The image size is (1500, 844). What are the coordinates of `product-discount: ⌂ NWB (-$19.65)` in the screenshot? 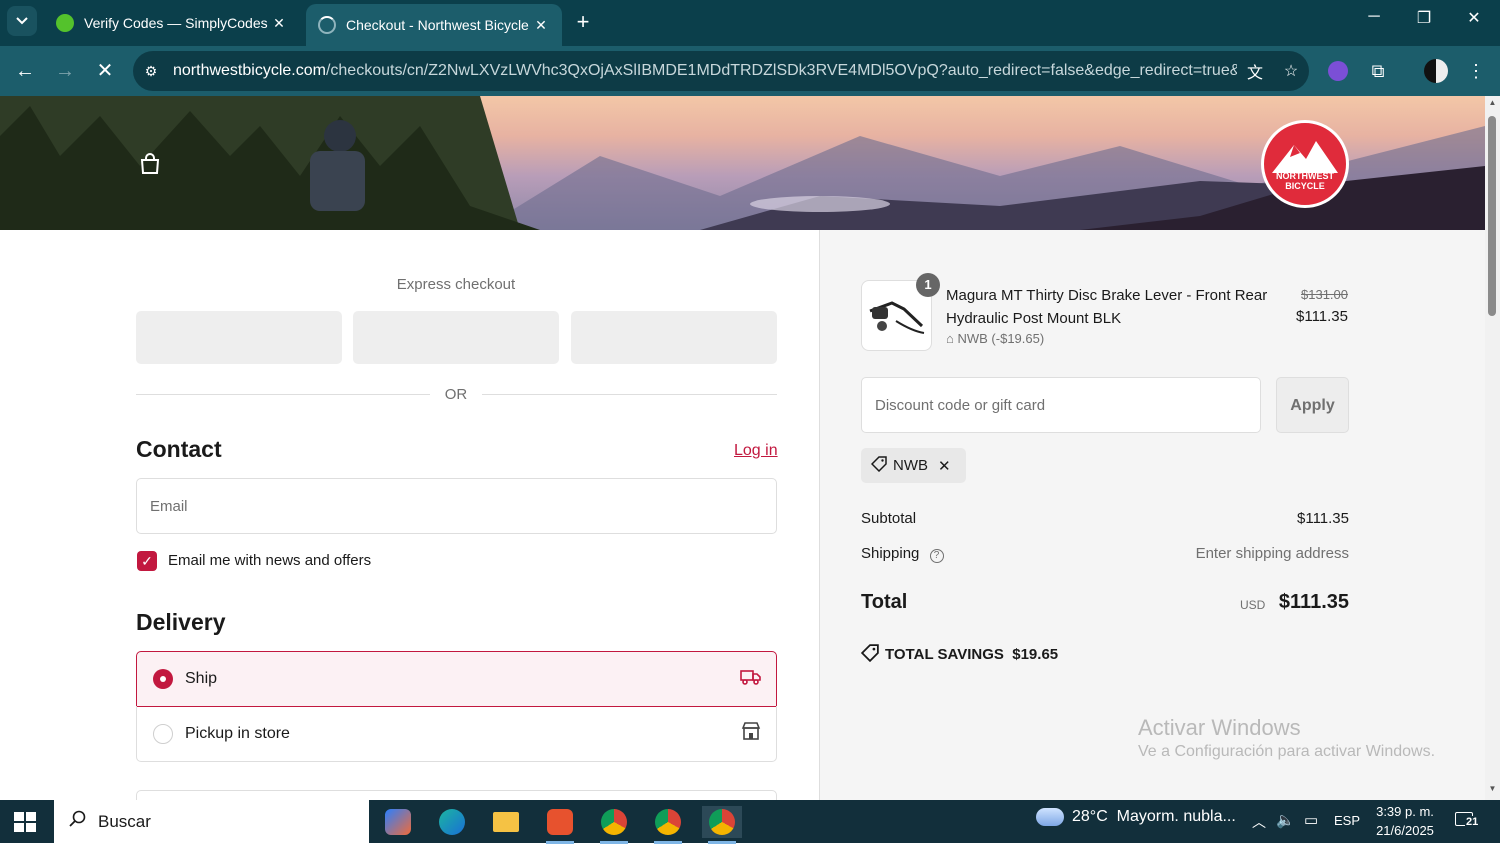 It's located at (995, 338).